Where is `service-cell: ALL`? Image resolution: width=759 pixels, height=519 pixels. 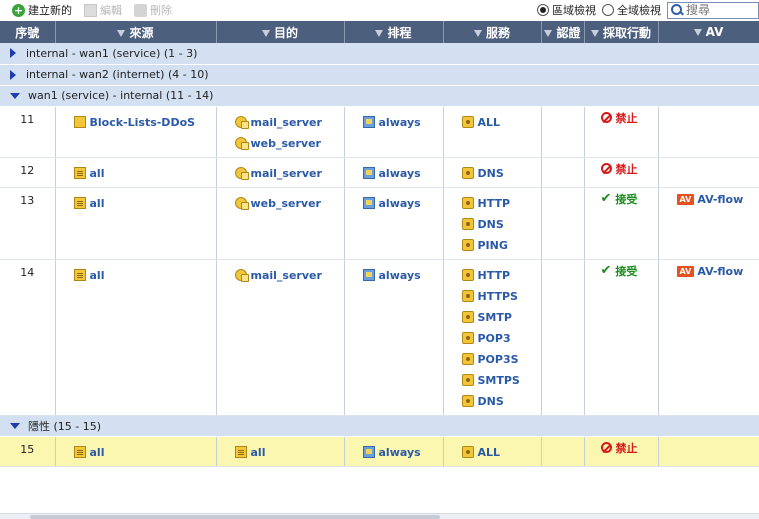 service-cell: ALL is located at coordinates (492, 451).